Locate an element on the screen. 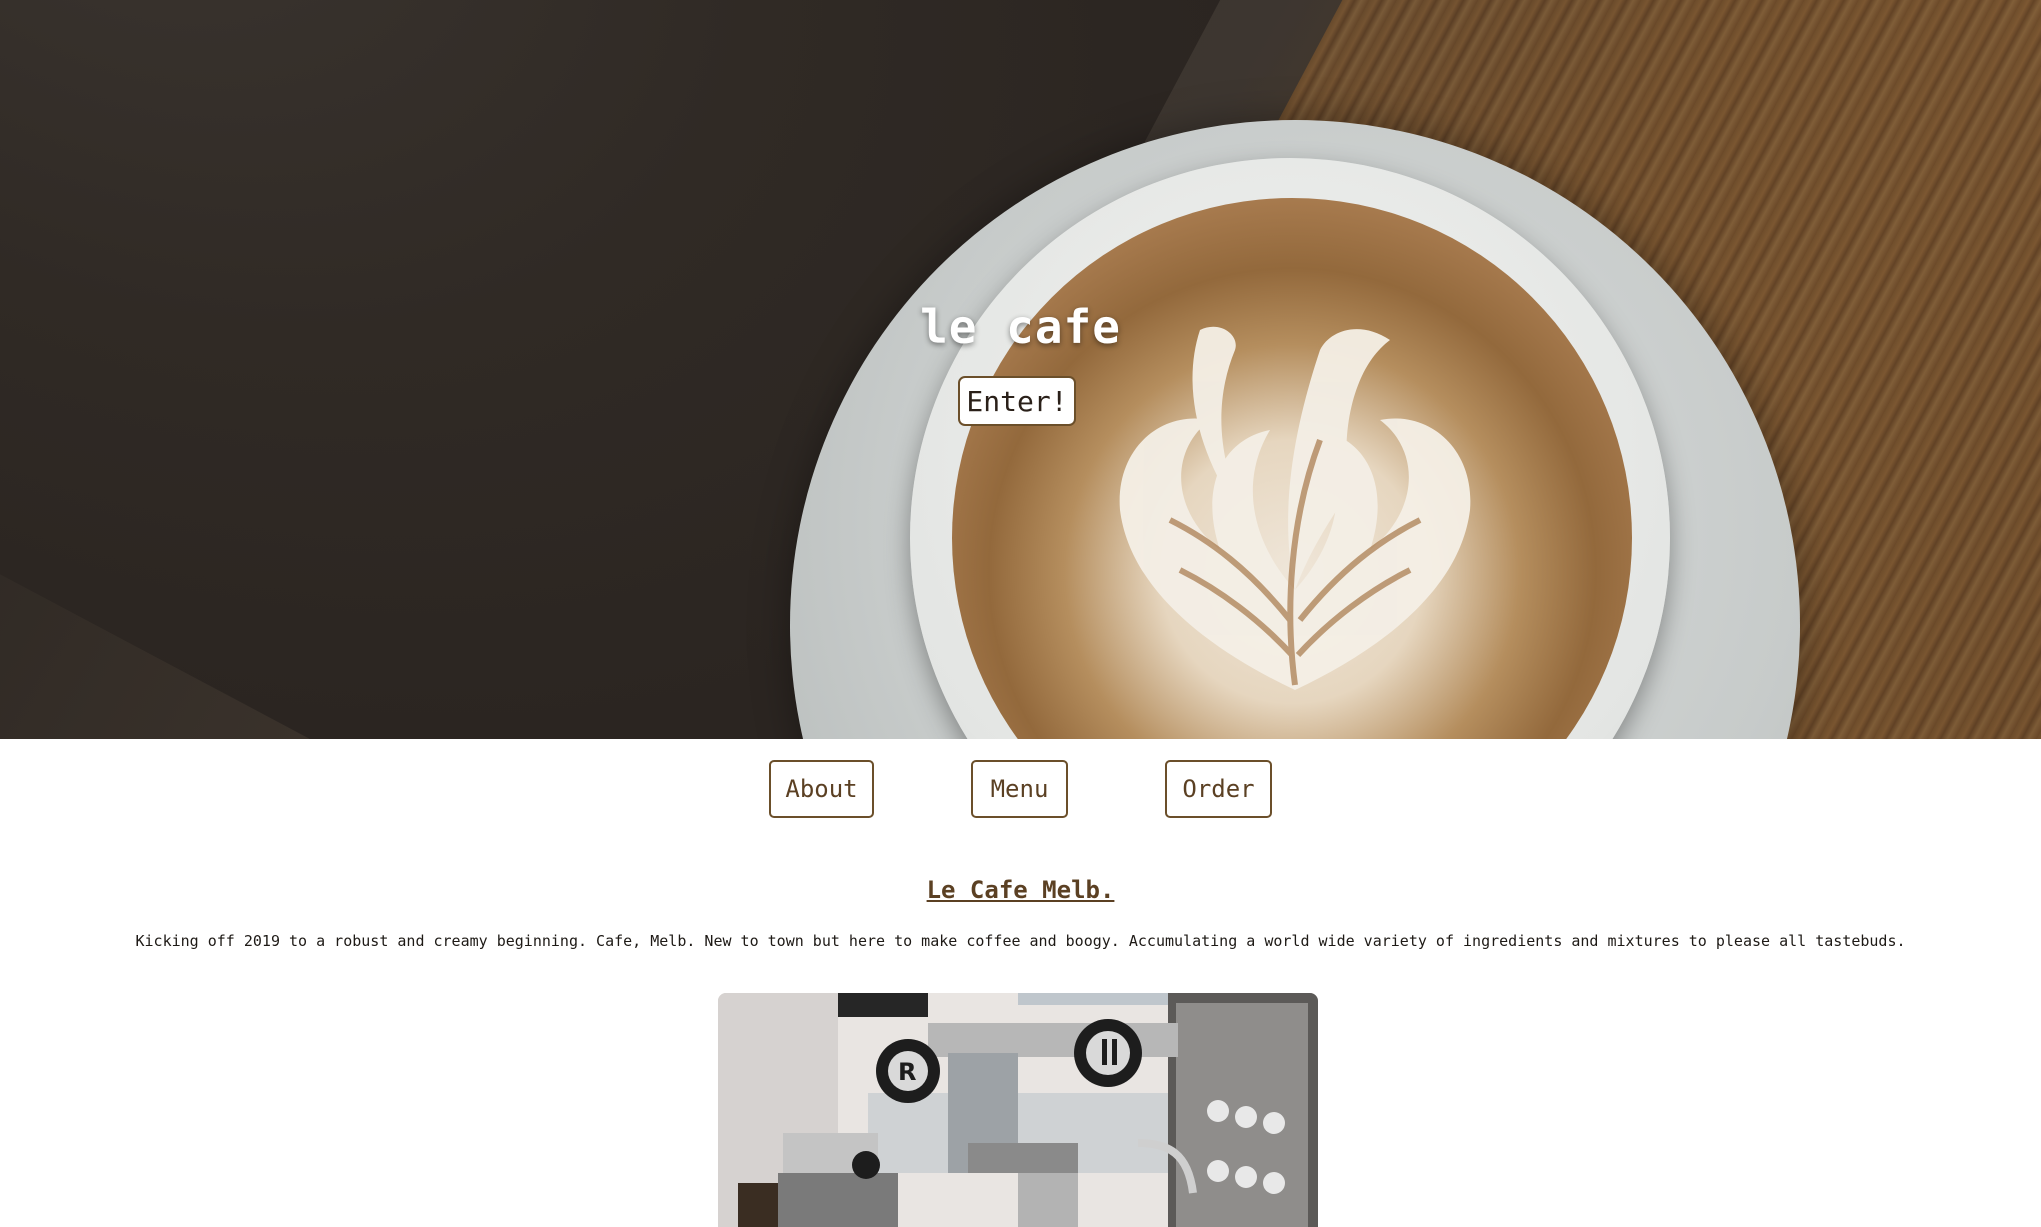 This screenshot has height=1227, width=2041. section-title: Le Cafe Melb. is located at coordinates (1020, 890).